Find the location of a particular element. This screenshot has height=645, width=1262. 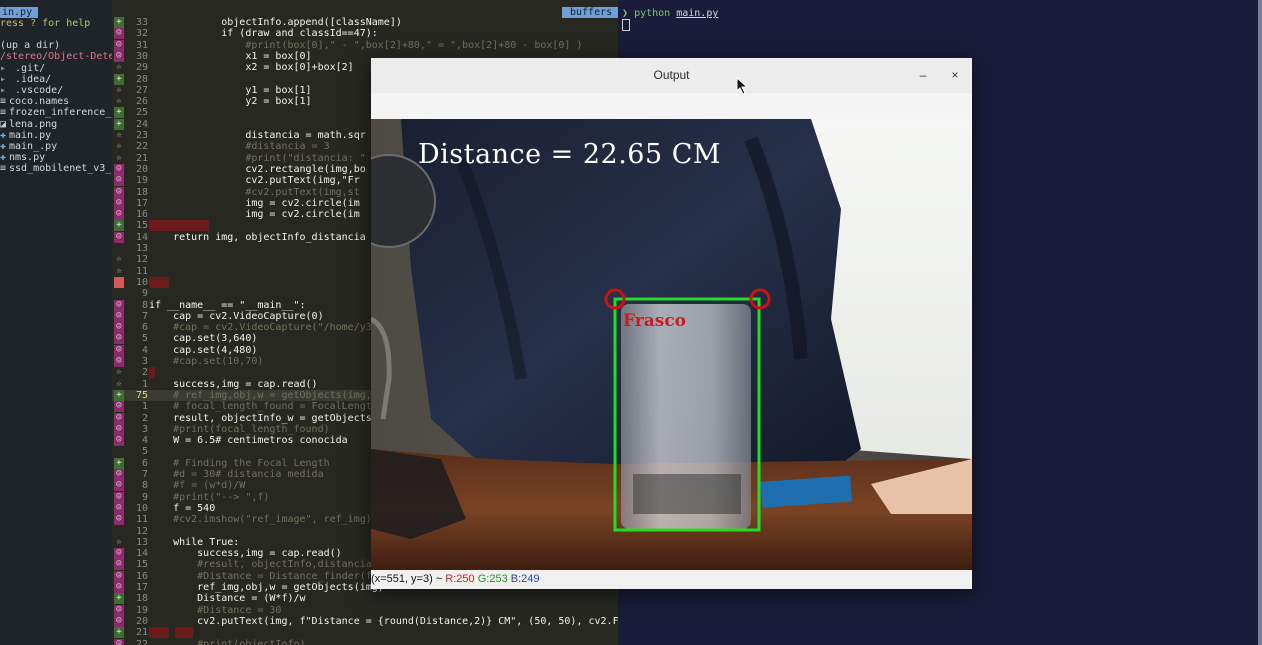

tree-entry: ✚ main.py is located at coordinates (25, 135).